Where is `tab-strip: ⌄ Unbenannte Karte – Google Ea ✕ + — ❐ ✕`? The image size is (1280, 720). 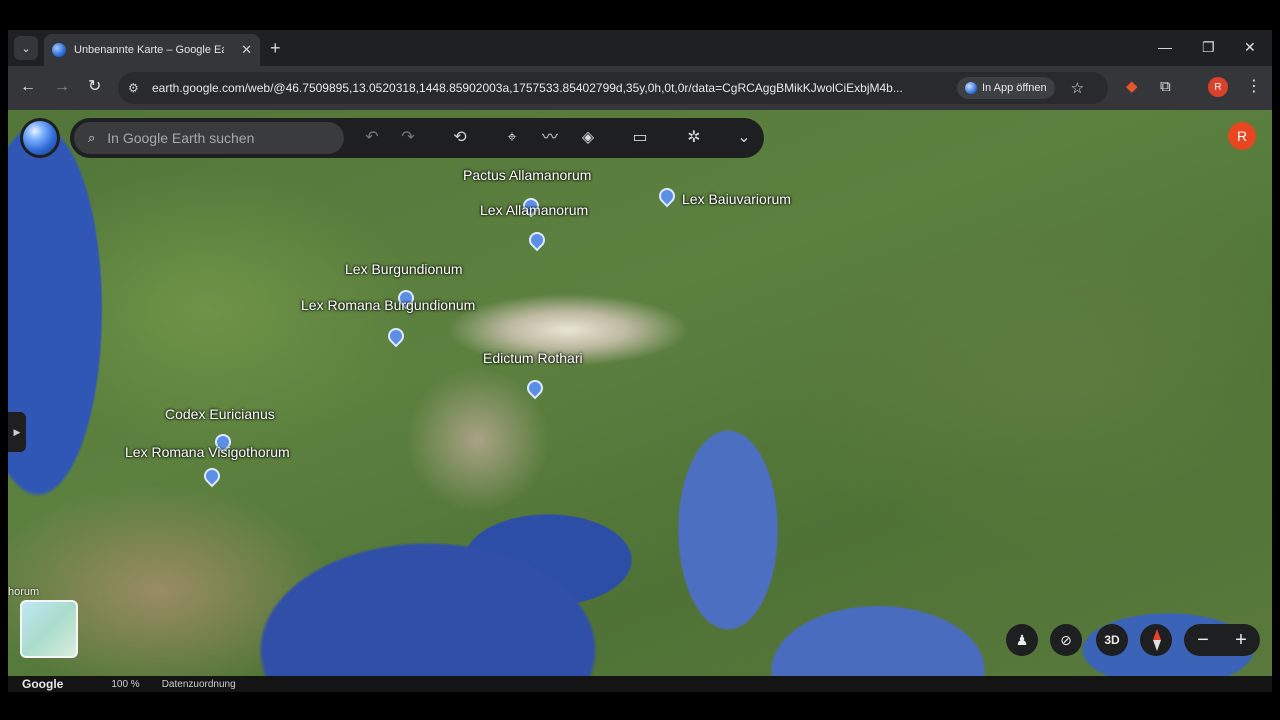 tab-strip: ⌄ Unbenannte Karte – Google Ea ✕ + — ❐ ✕ is located at coordinates (640, 48).